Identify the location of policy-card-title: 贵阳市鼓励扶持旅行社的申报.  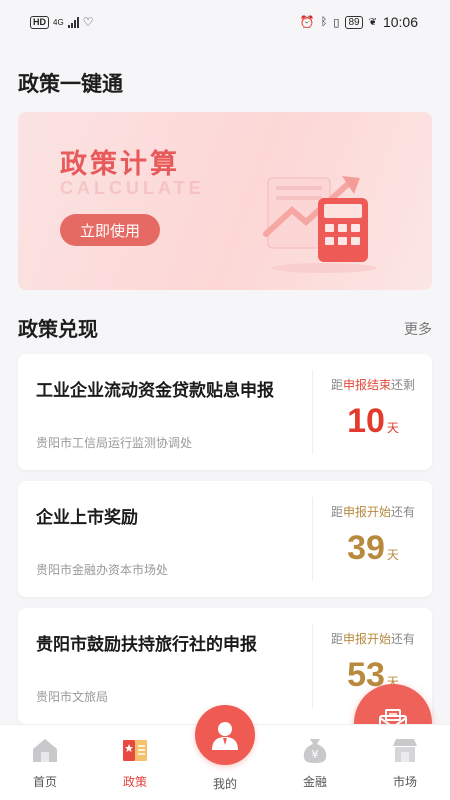
(146, 644).